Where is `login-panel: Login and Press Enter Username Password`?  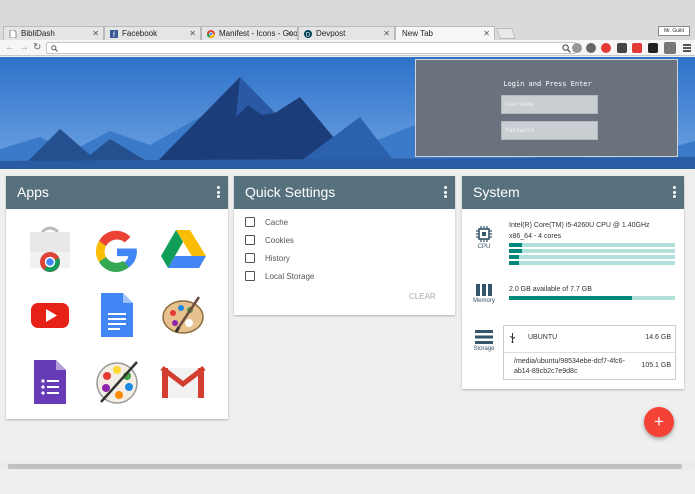
login-panel: Login and Press Enter Username Password is located at coordinates (546, 108).